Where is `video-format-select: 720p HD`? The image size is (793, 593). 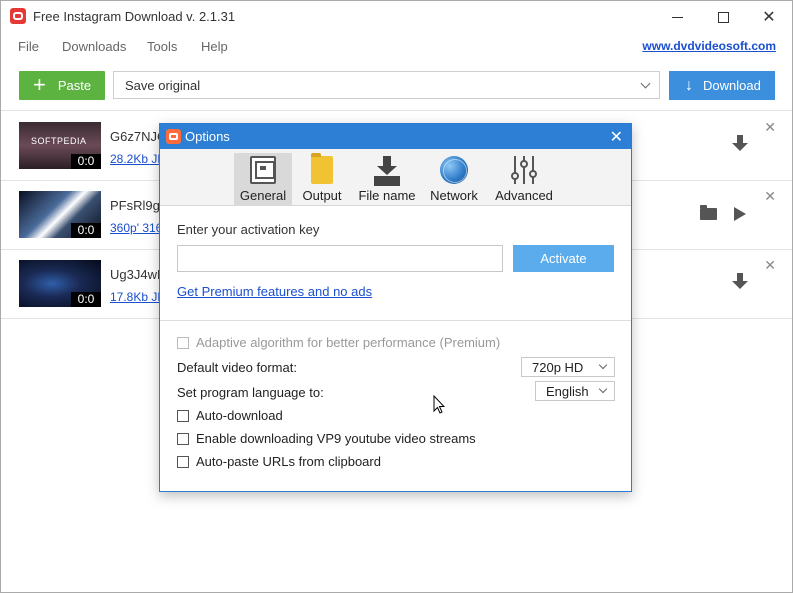 video-format-select: 720p HD is located at coordinates (568, 367).